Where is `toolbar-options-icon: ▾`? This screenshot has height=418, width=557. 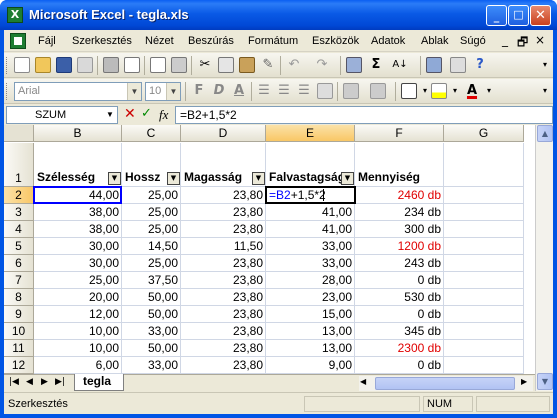
toolbar-options-icon: ▾ is located at coordinates (545, 65).